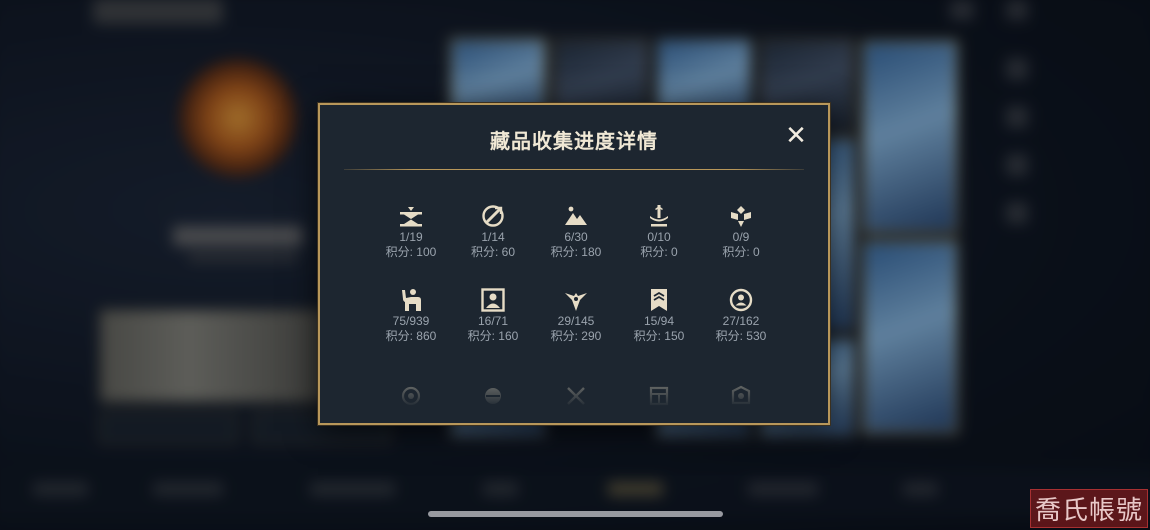  I want to click on category-item: 16/71 积分: 160, so click(493, 315).